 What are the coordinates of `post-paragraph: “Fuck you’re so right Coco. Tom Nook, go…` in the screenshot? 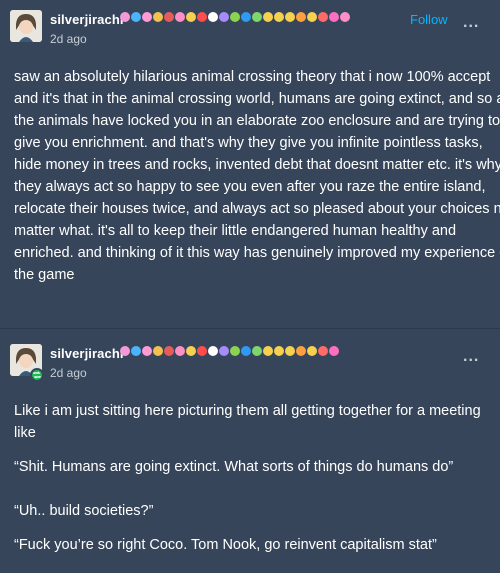 It's located at (225, 545).